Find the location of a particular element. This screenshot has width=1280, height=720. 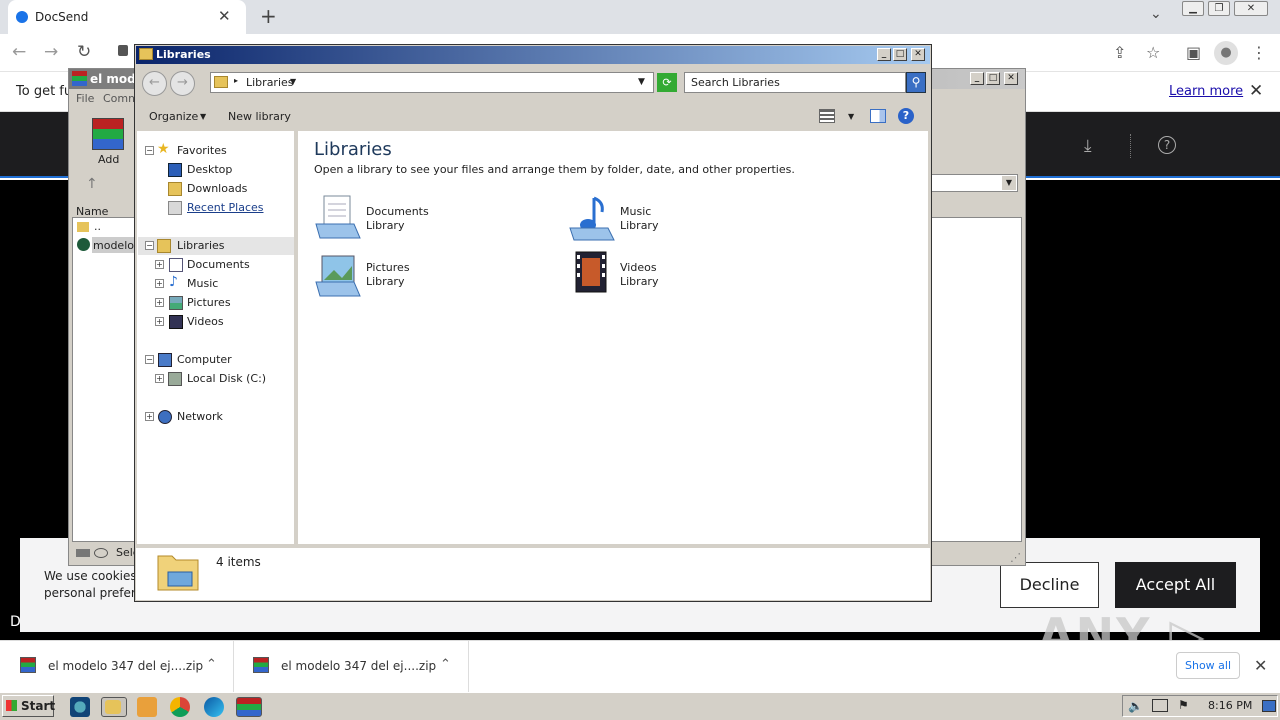

explorer-close-icon: ✕ is located at coordinates (918, 54).